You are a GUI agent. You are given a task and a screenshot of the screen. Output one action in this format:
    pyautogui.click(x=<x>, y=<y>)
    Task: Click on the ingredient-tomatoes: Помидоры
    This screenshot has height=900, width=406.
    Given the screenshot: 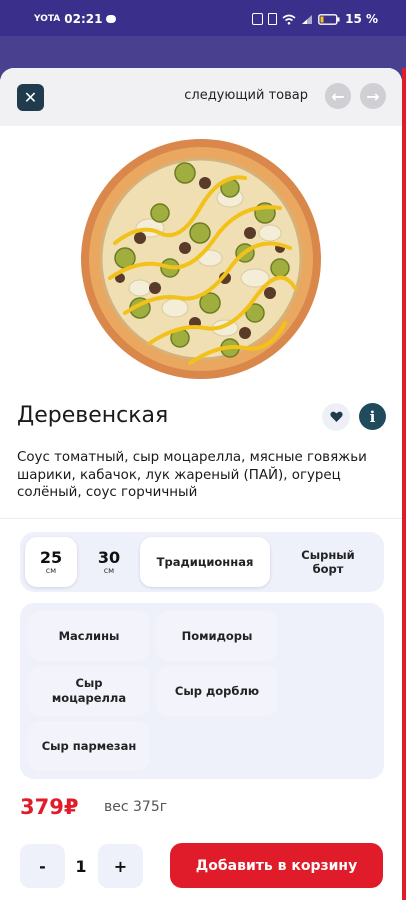 What is the action you would take?
    pyautogui.click(x=217, y=636)
    